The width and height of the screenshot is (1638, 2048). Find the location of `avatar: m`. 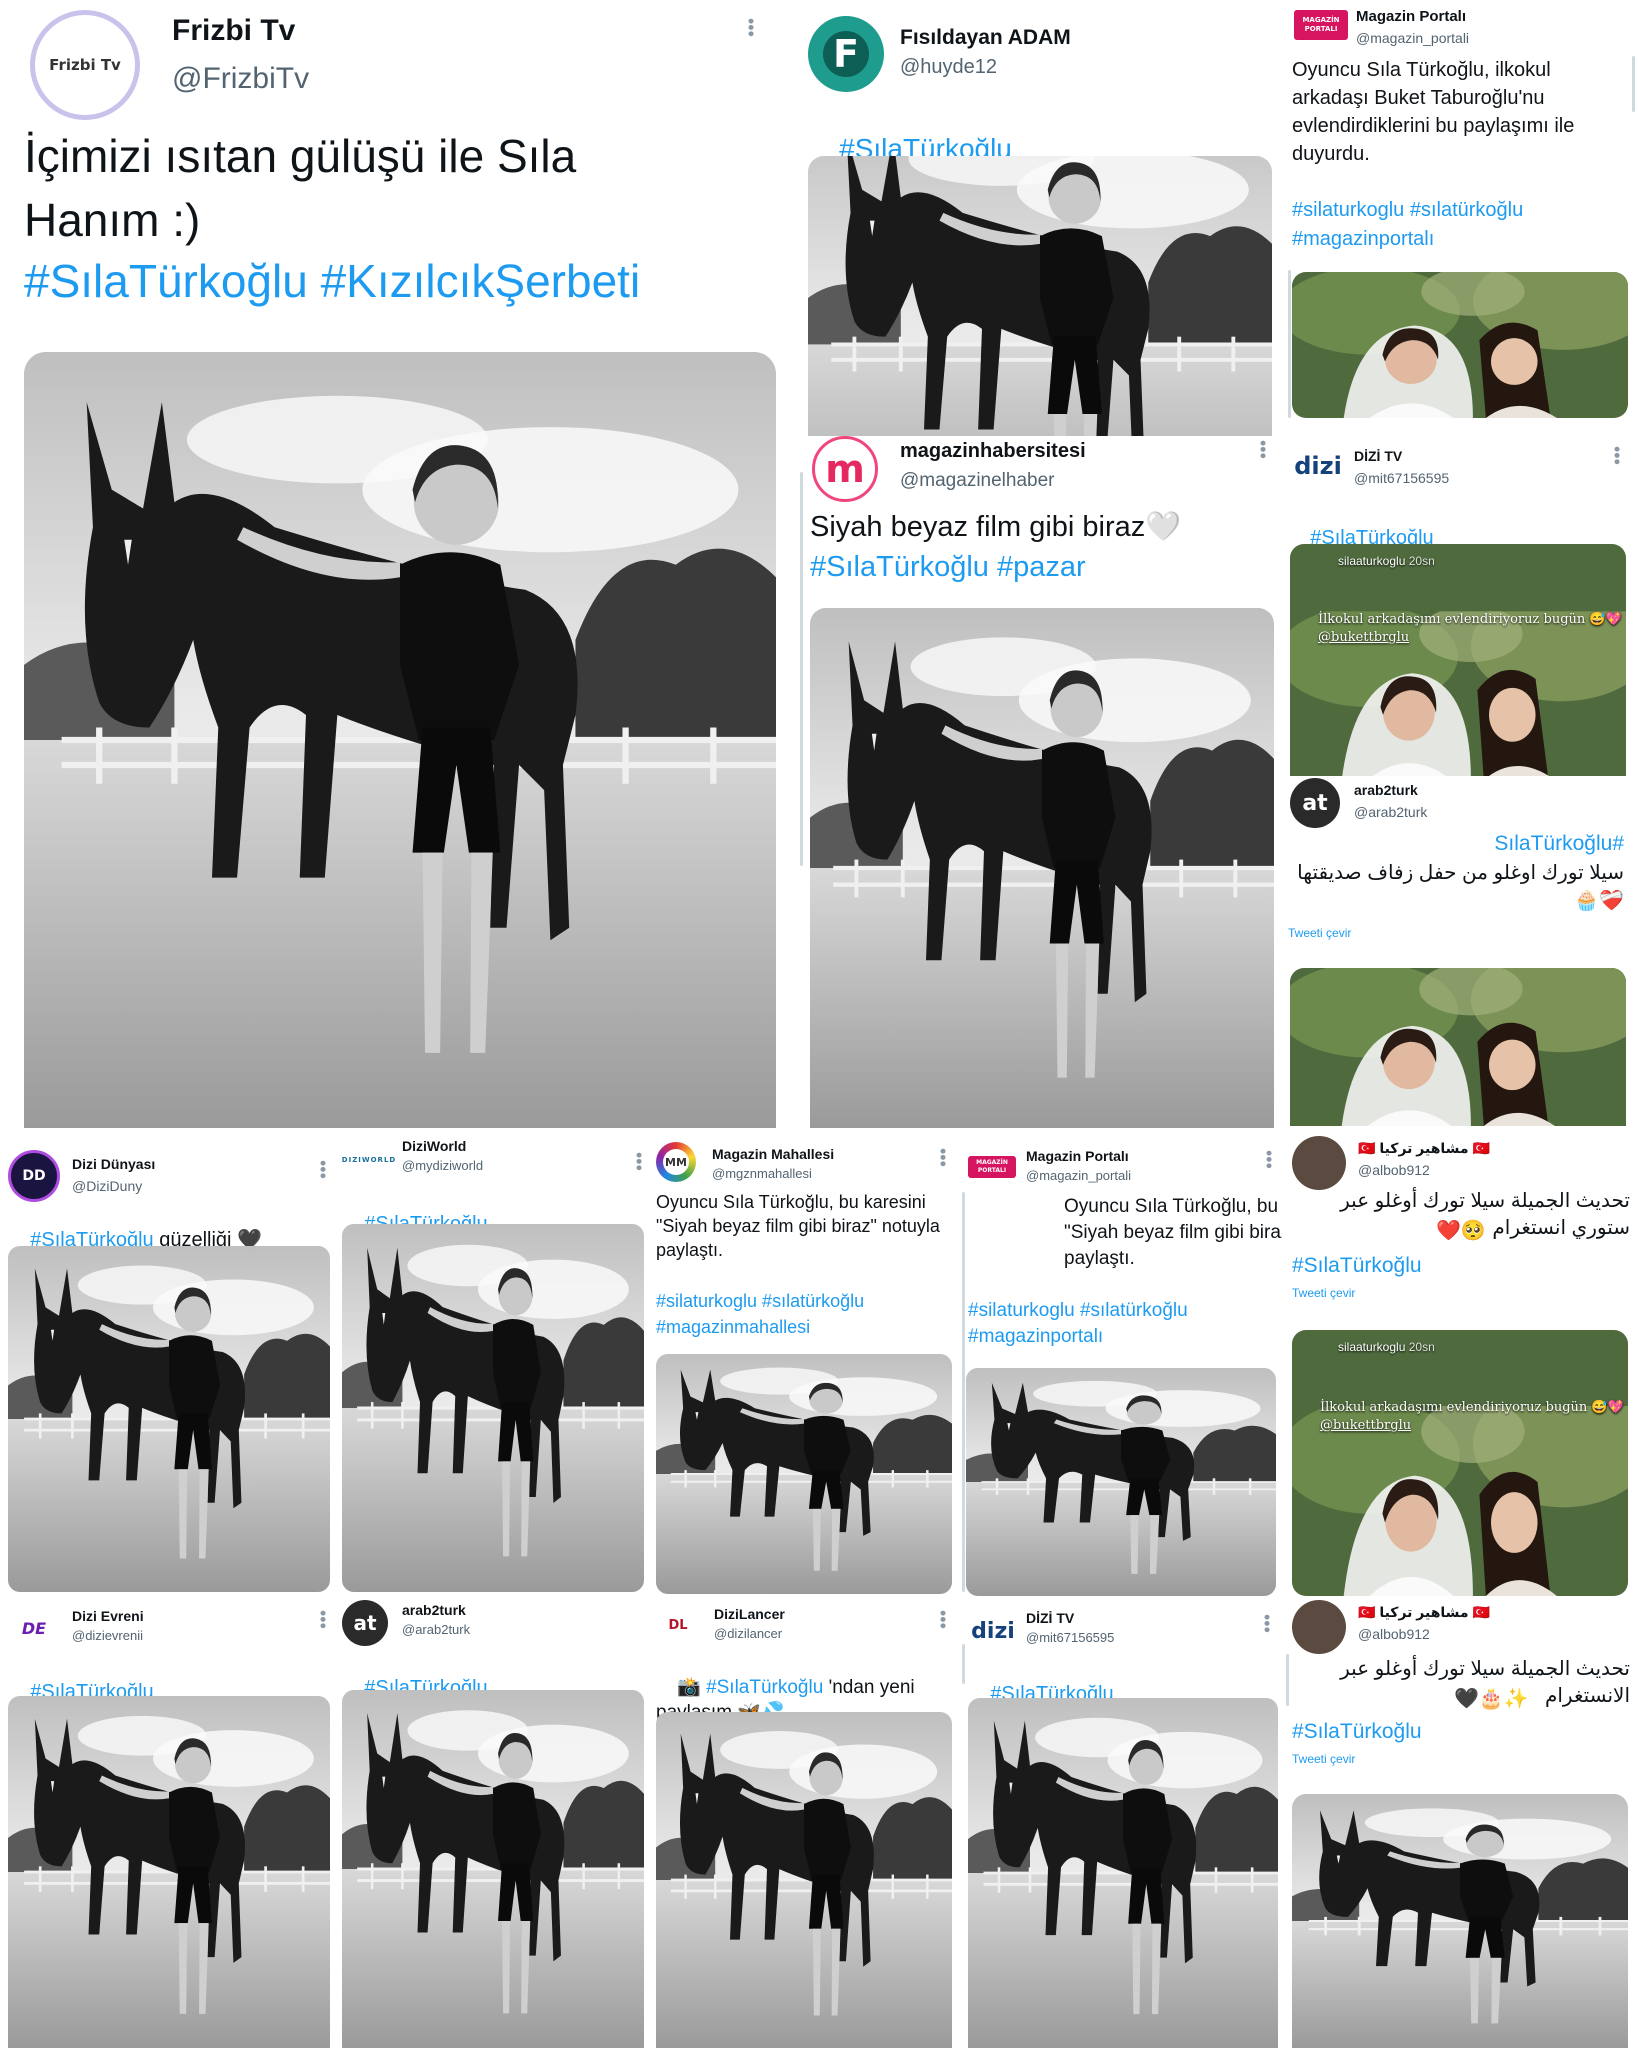

avatar: m is located at coordinates (845, 469).